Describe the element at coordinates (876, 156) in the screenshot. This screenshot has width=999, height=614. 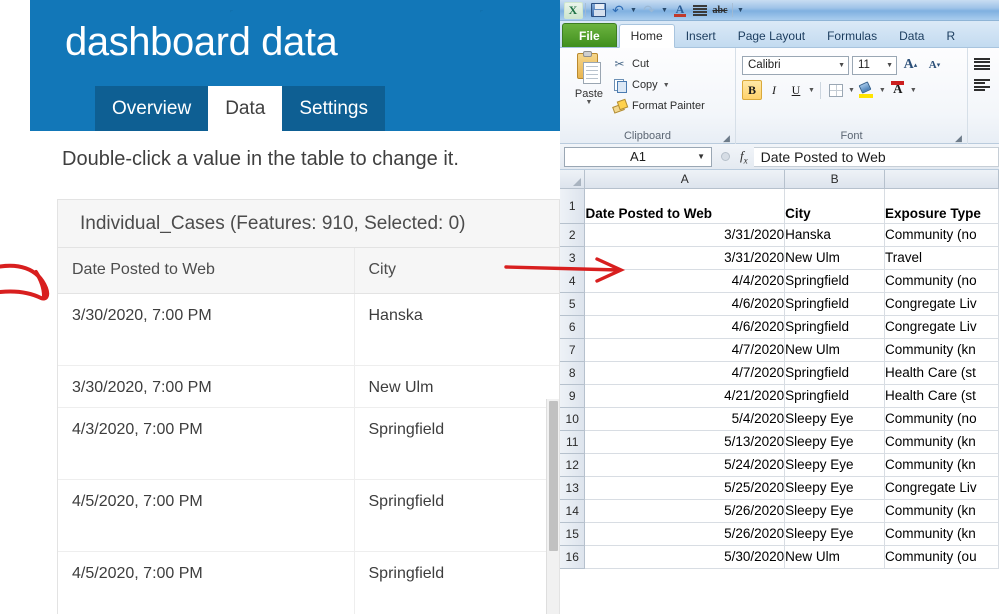
I see `formula-bar-input: Date Posted to Web` at that location.